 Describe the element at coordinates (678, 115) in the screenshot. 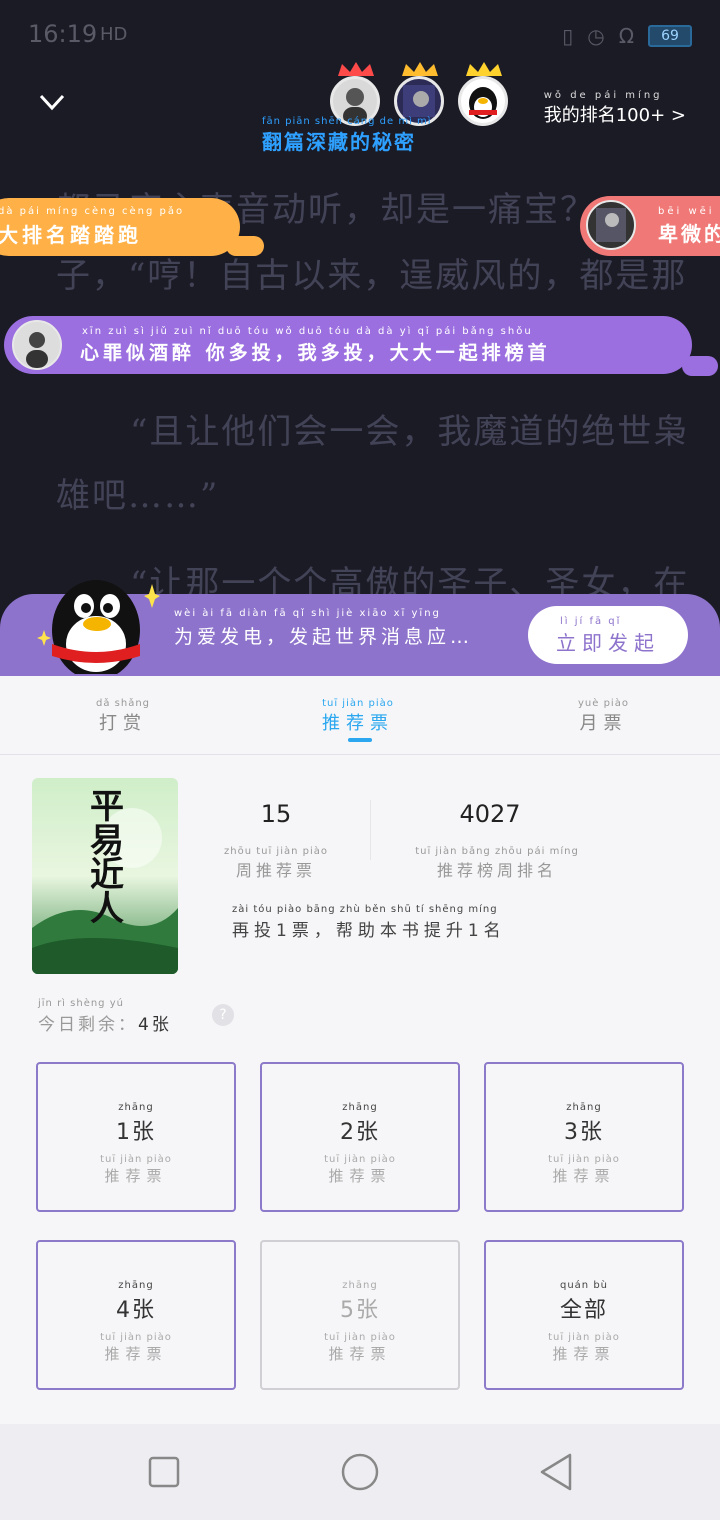

I see `chevron-right-icon: >` at that location.